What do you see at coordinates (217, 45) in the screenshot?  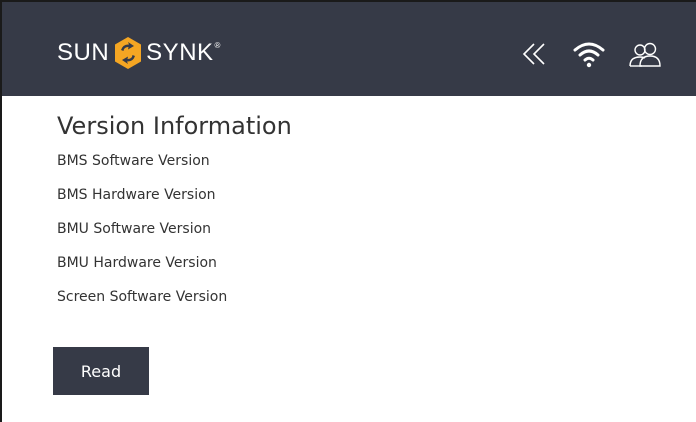 I see `registered-mark: ®` at bounding box center [217, 45].